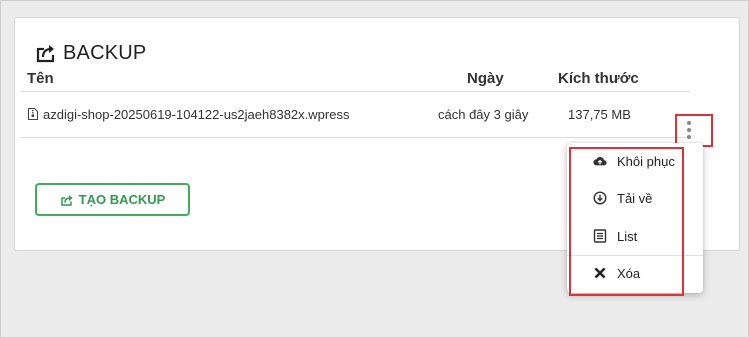 Image resolution: width=749 pixels, height=338 pixels. I want to click on table-header: Tên Ngày Kích thước, so click(355, 79).